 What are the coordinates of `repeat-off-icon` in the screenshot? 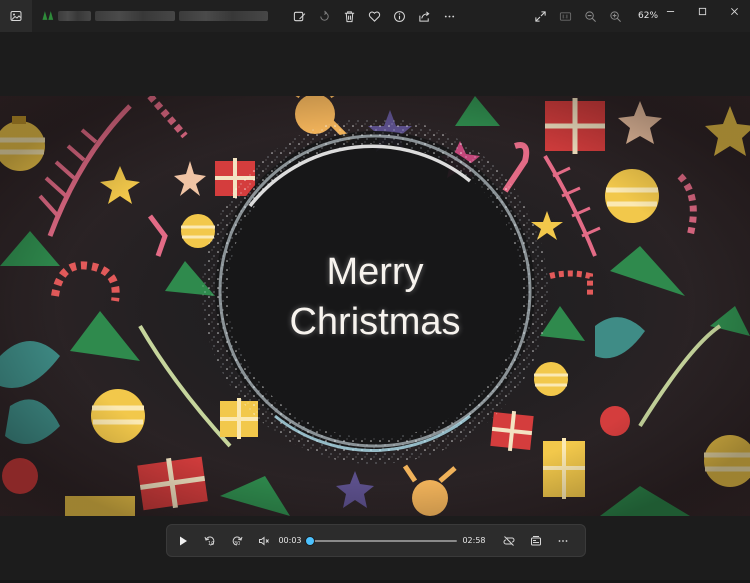 It's located at (508, 540).